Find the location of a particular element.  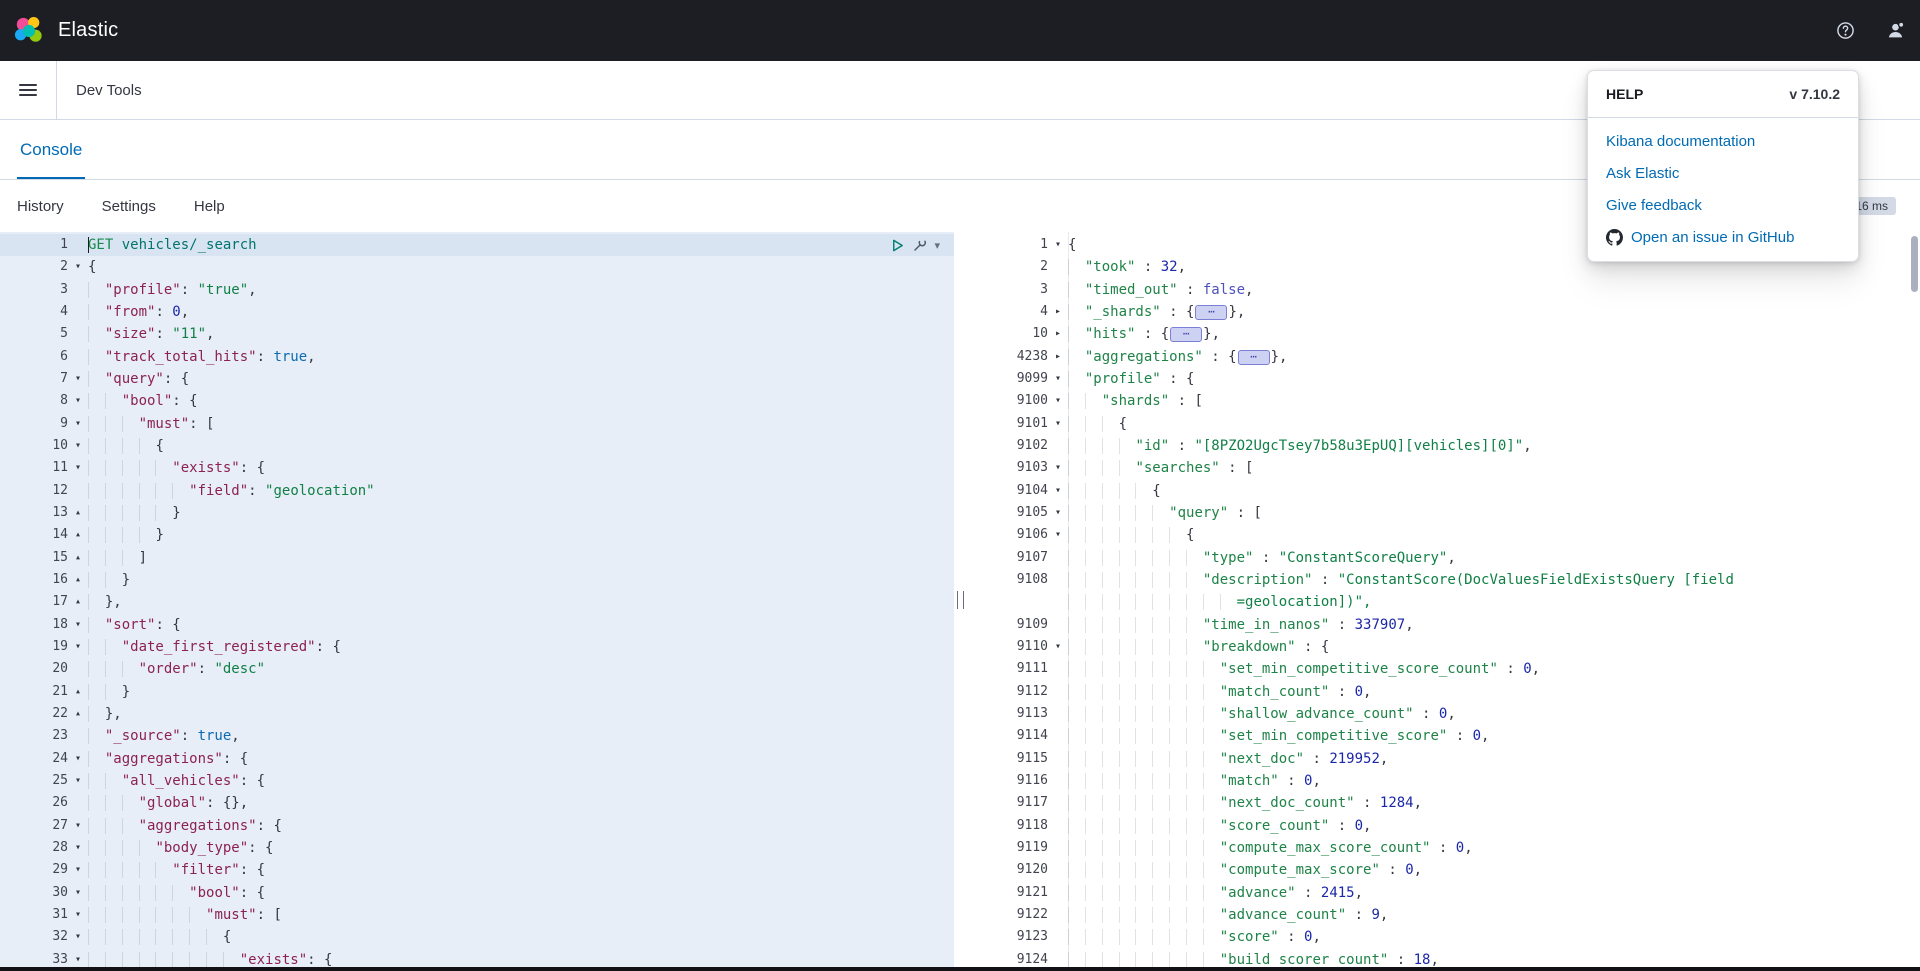

code-line: 28 ▾ "body_type": { is located at coordinates (477, 848).